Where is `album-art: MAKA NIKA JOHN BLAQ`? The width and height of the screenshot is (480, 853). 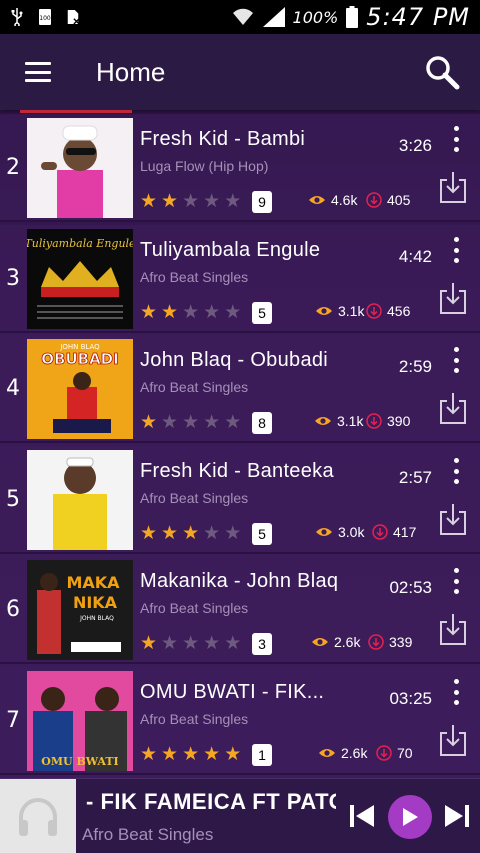 album-art: MAKA NIKA JOHN BLAQ is located at coordinates (80, 610).